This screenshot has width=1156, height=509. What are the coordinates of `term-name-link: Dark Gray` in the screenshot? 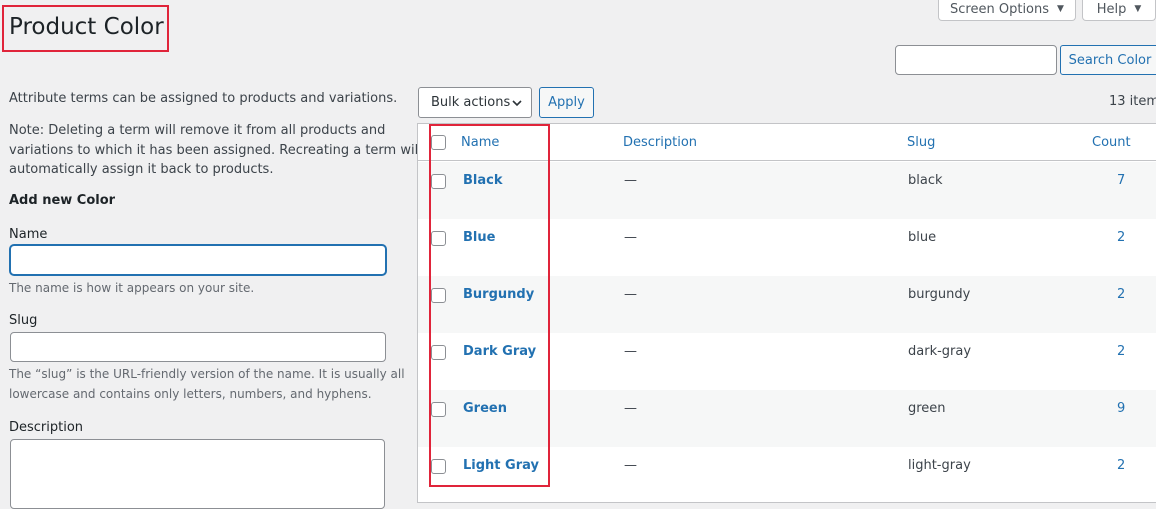 It's located at (499, 351).